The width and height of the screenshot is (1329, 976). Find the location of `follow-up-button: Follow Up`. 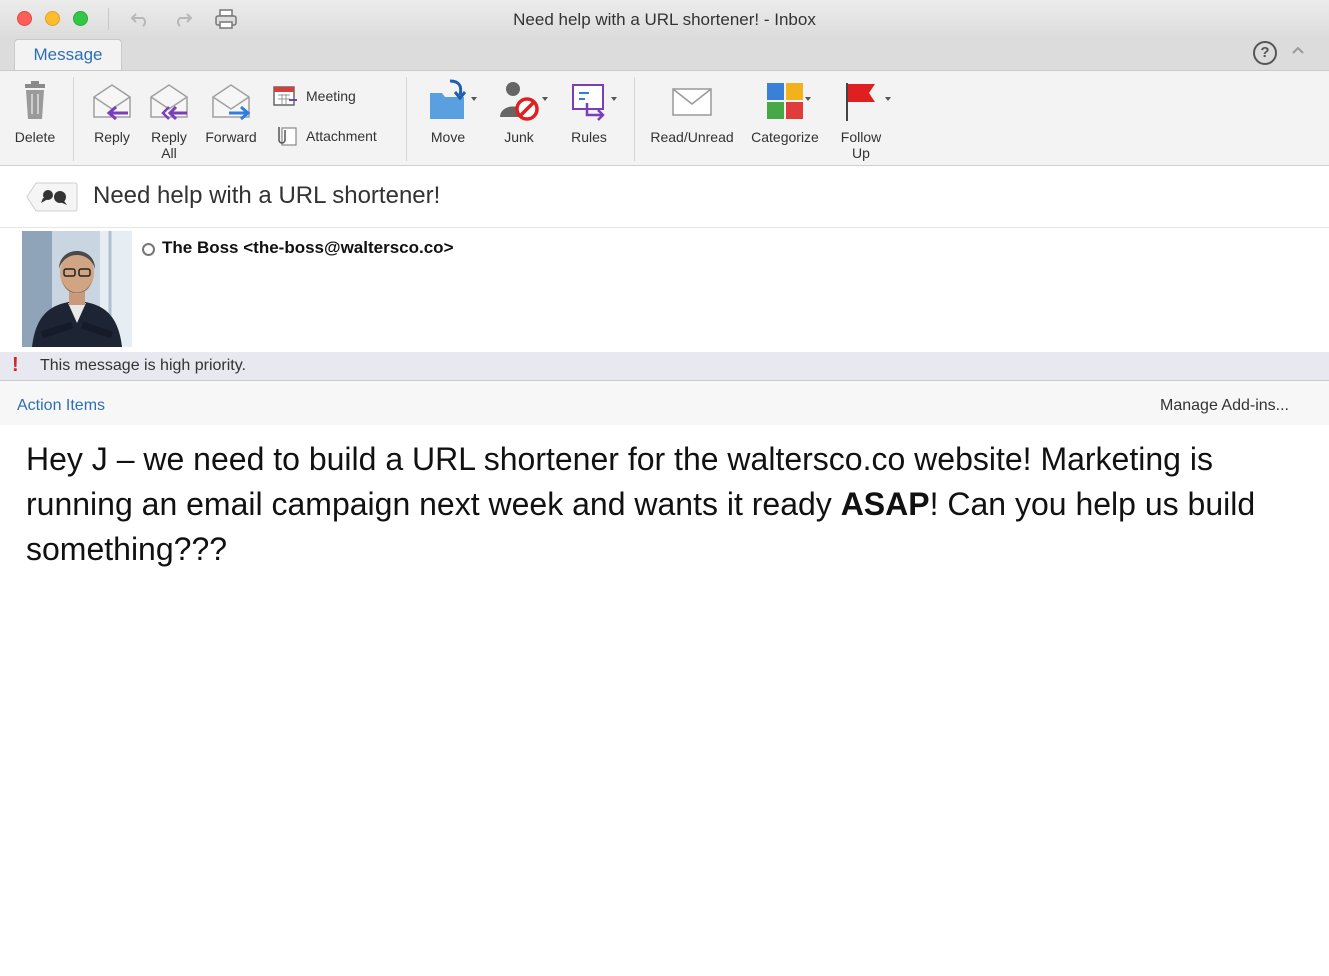

follow-up-button: Follow Up is located at coordinates (861, 120).